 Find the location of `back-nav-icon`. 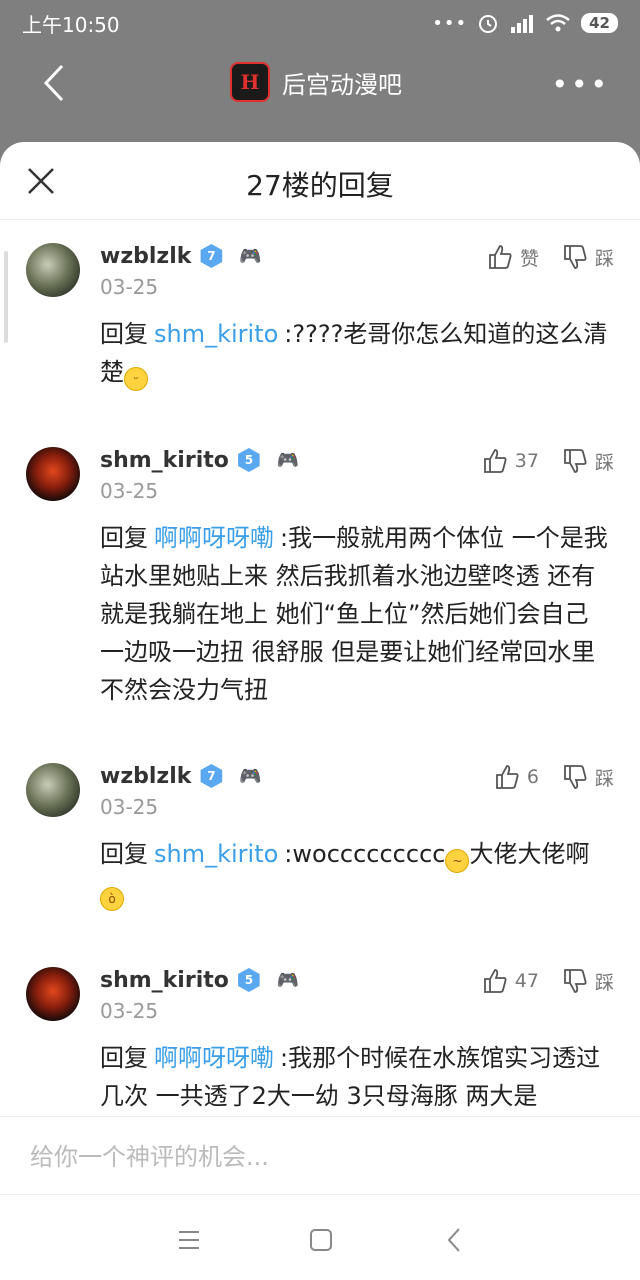

back-nav-icon is located at coordinates (455, 1240).